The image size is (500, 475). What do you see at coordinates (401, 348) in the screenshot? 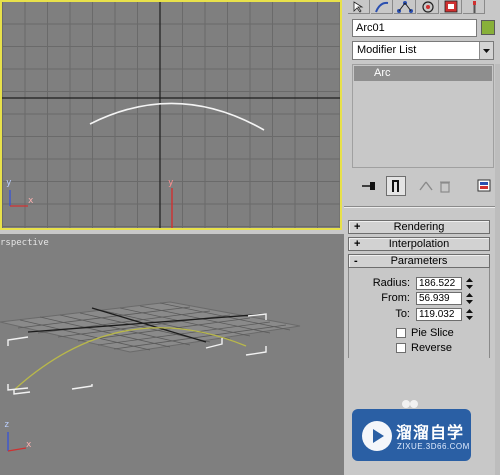
I see `reverse-checkbox` at bounding box center [401, 348].